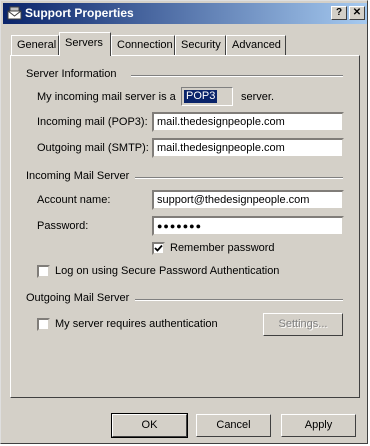 The image size is (370, 446). I want to click on incoming-mail-input: mail.thedesignpeople.com, so click(248, 122).